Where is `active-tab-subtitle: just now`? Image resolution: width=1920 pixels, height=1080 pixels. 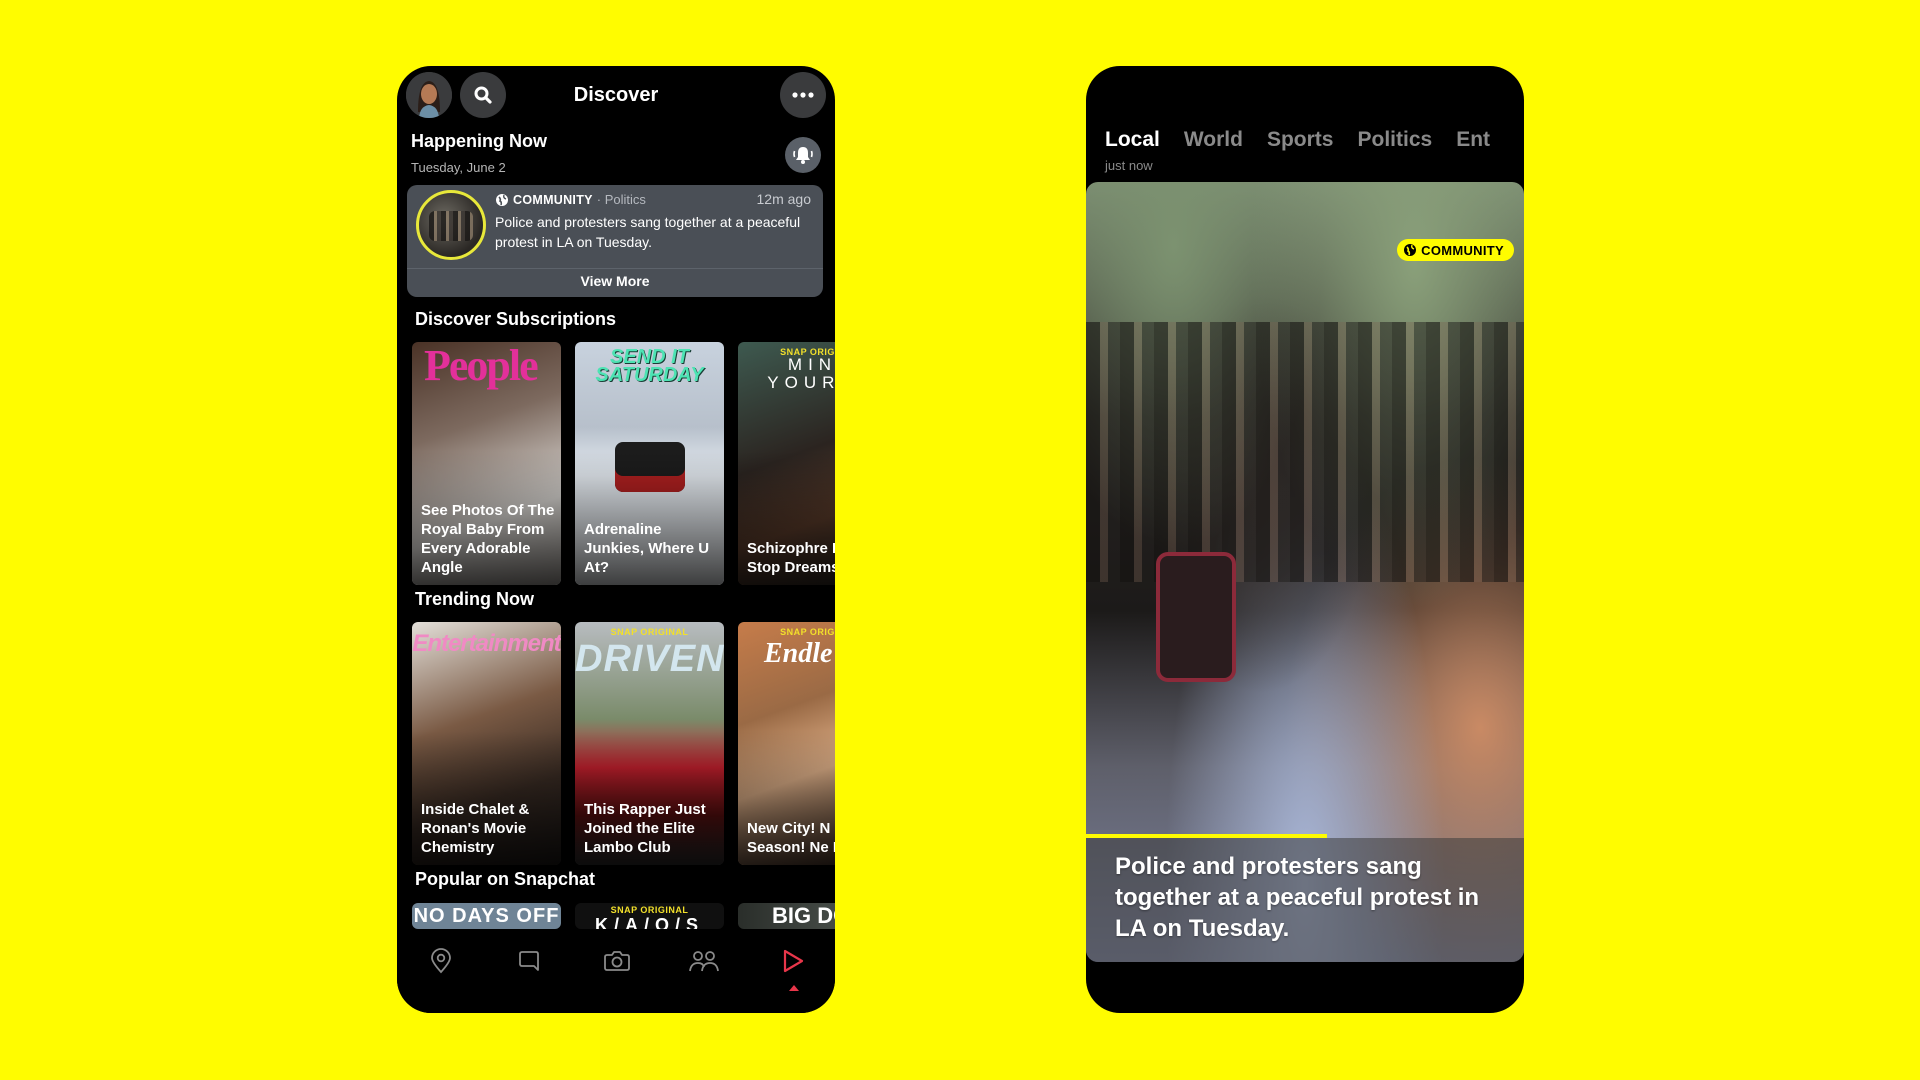 active-tab-subtitle: just now is located at coordinates (1129, 165).